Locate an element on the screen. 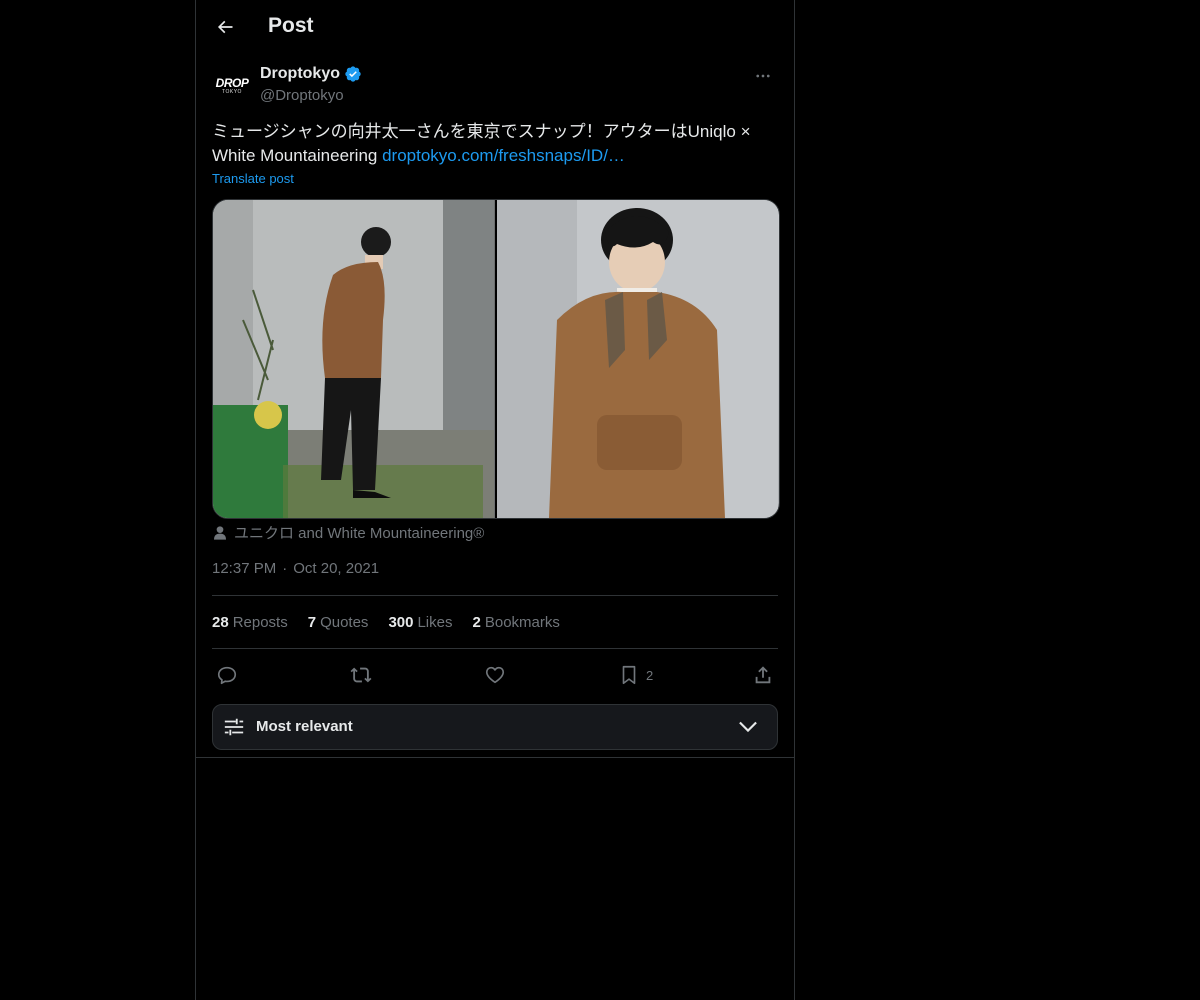  share-button is located at coordinates (763, 675).